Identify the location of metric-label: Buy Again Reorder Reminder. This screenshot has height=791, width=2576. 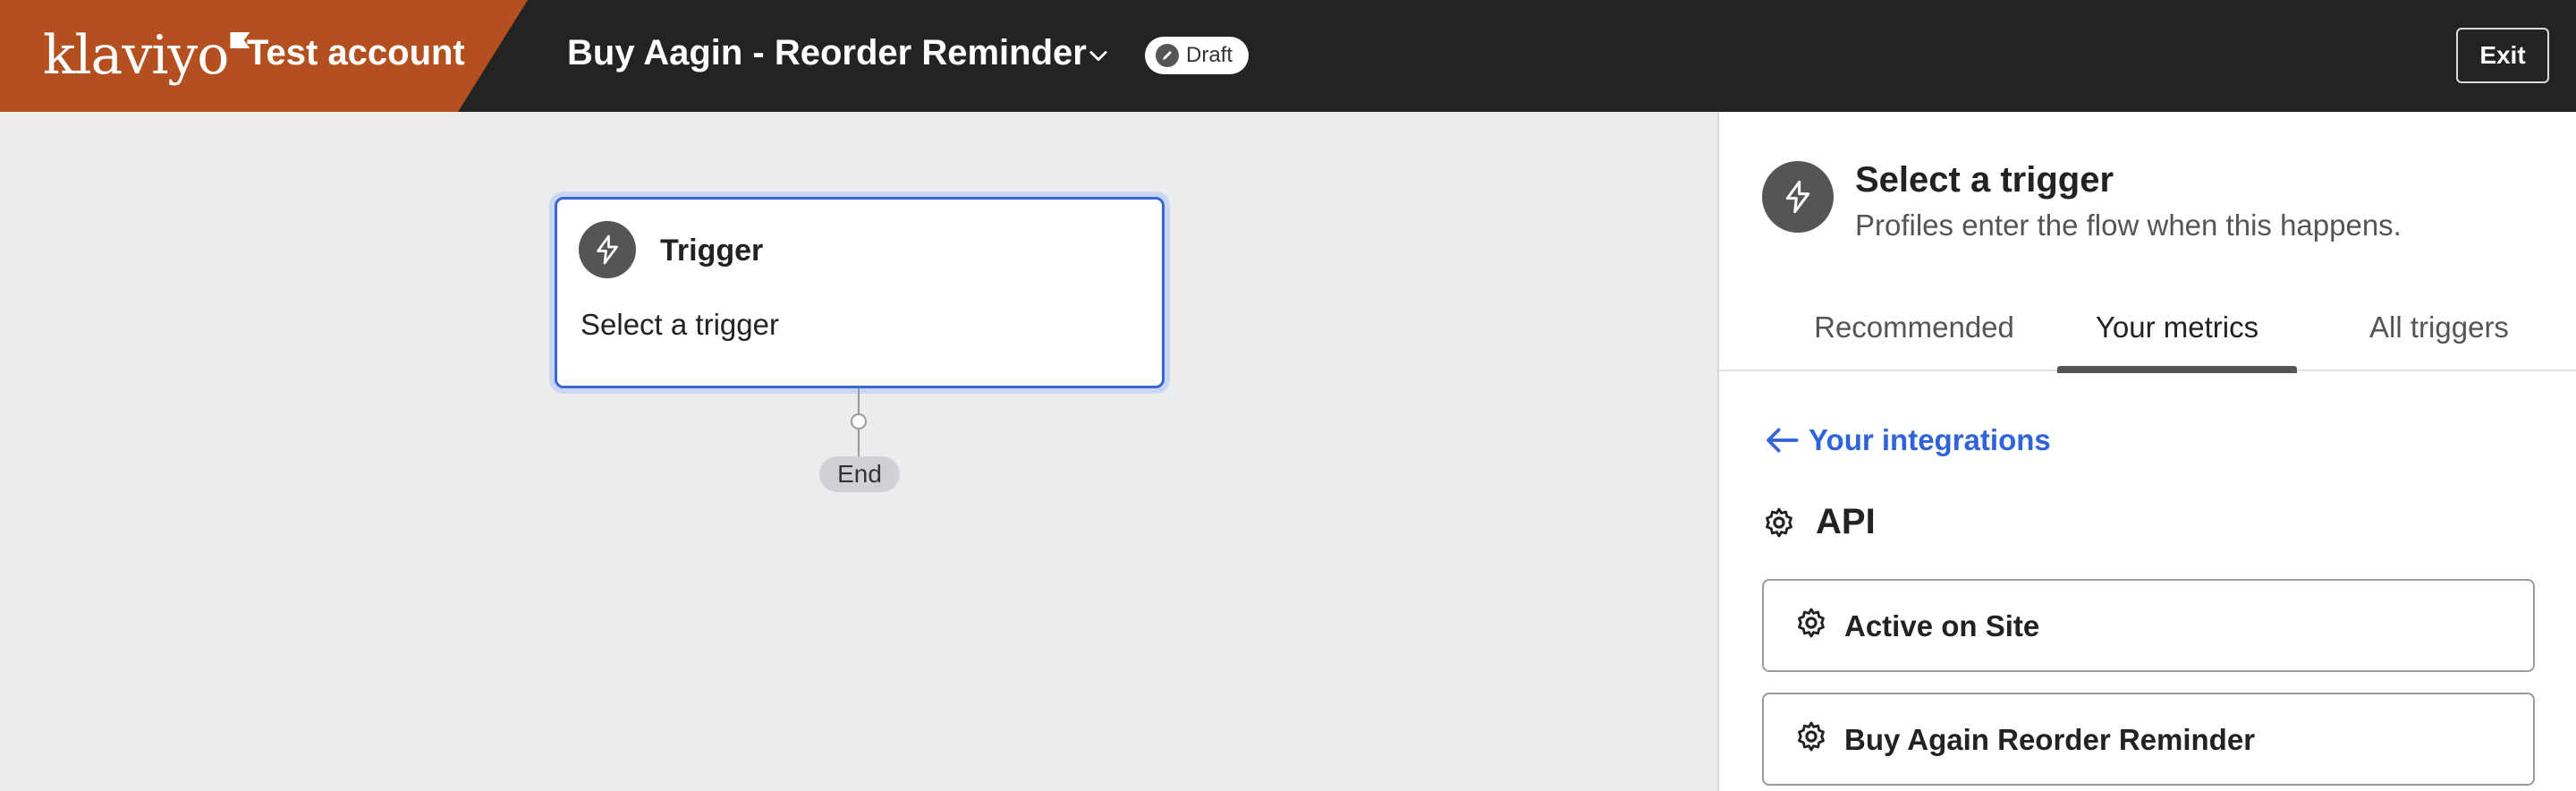
(2050, 740).